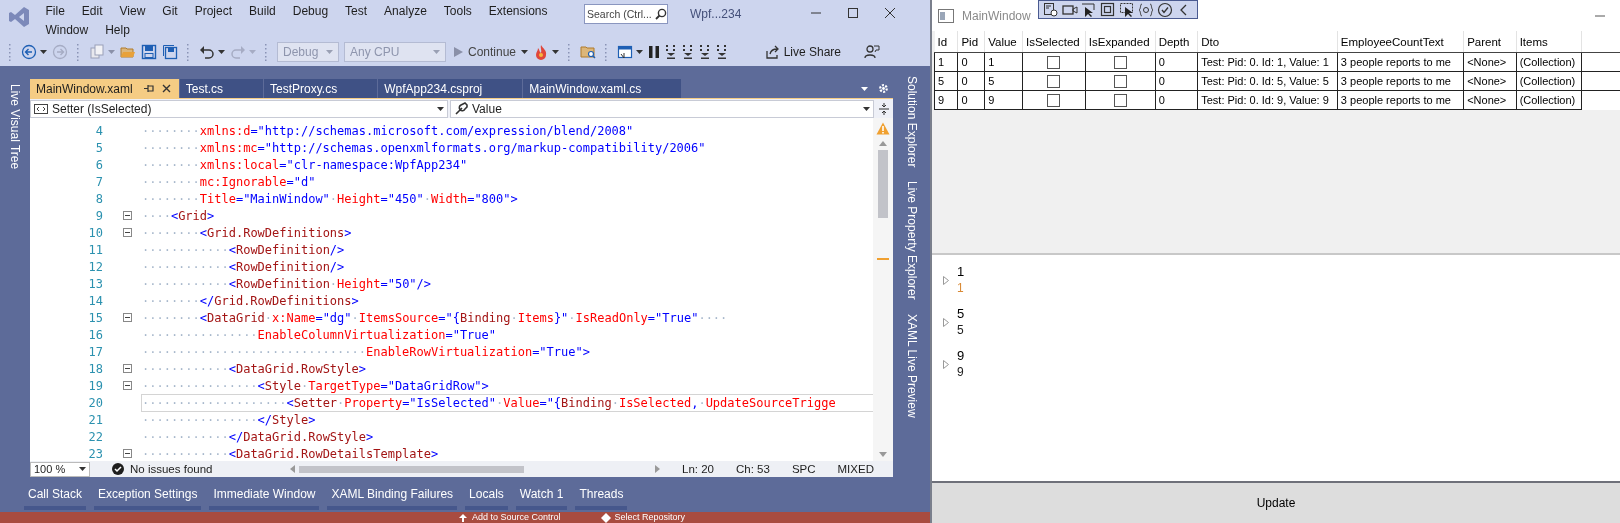 This screenshot has width=1620, height=523. What do you see at coordinates (1108, 9) in the screenshot?
I see `frame-icon` at bounding box center [1108, 9].